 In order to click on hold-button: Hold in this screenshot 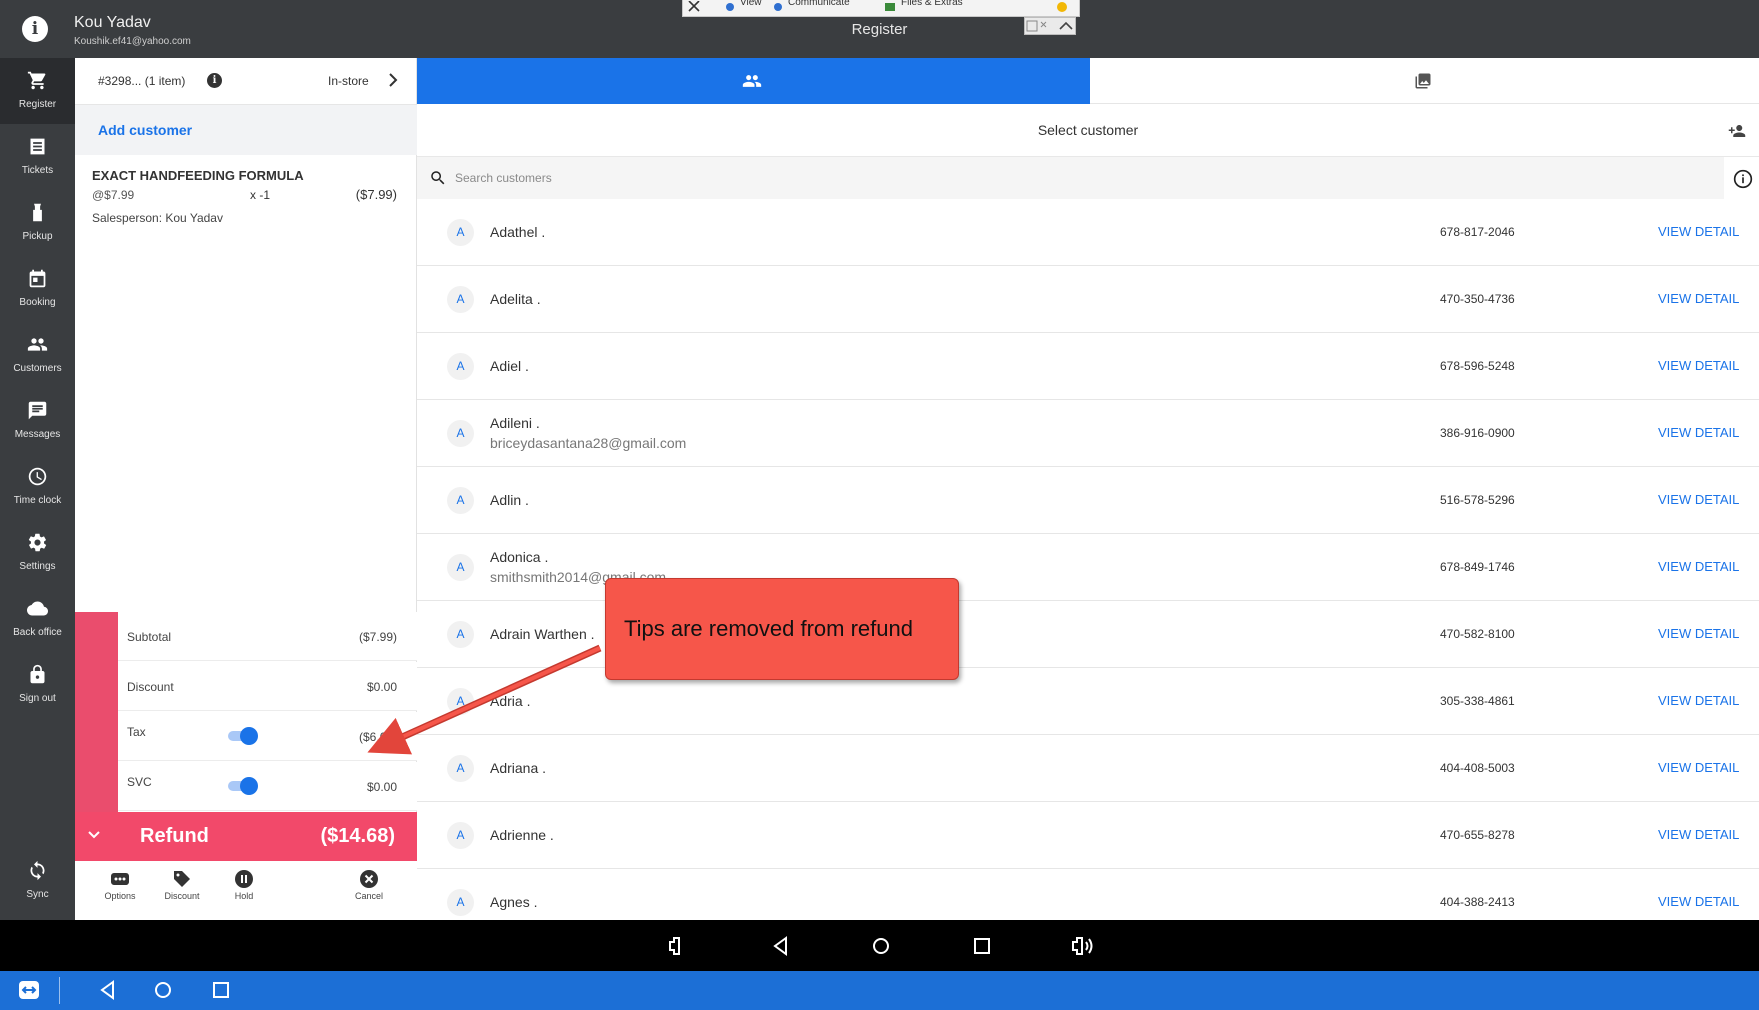, I will do `click(244, 885)`.